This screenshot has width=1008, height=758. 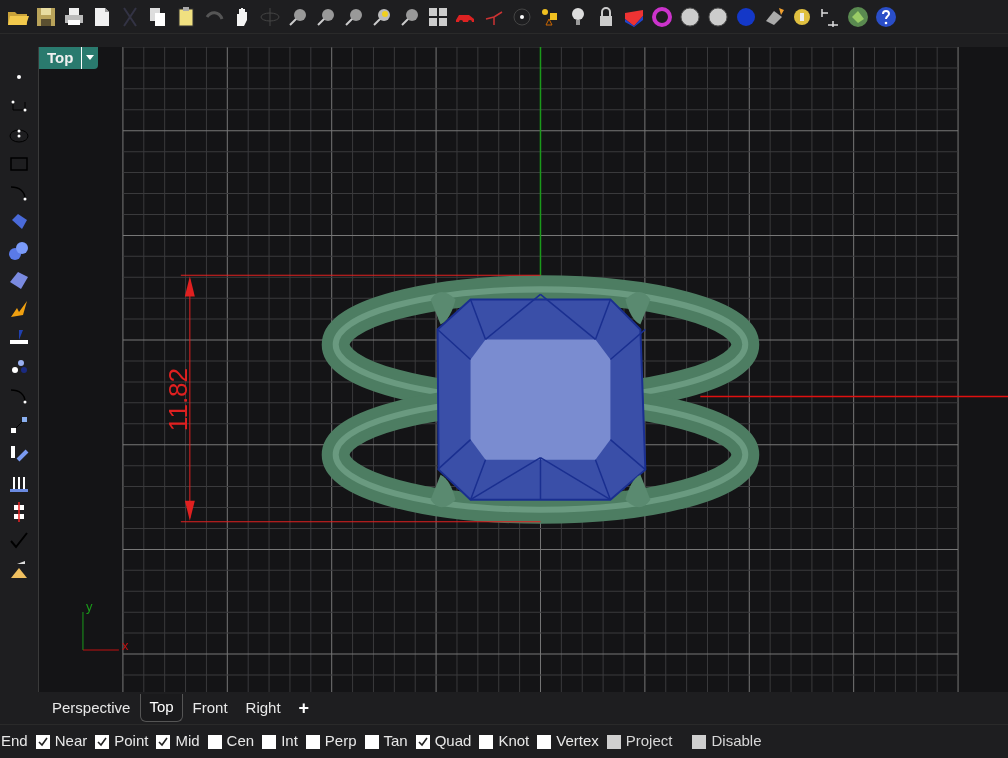 What do you see at coordinates (568, 741) in the screenshot?
I see `osnap-checkbox: Vertex` at bounding box center [568, 741].